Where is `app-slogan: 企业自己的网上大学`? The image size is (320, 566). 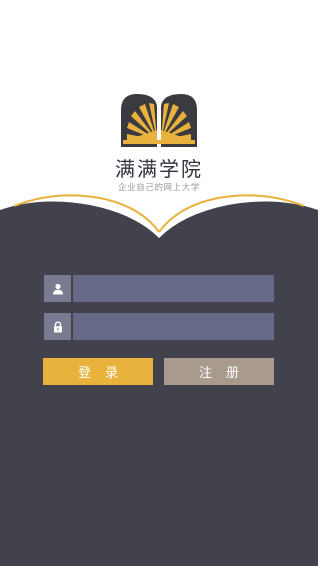 app-slogan: 企业自己的网上大学 is located at coordinates (159, 188).